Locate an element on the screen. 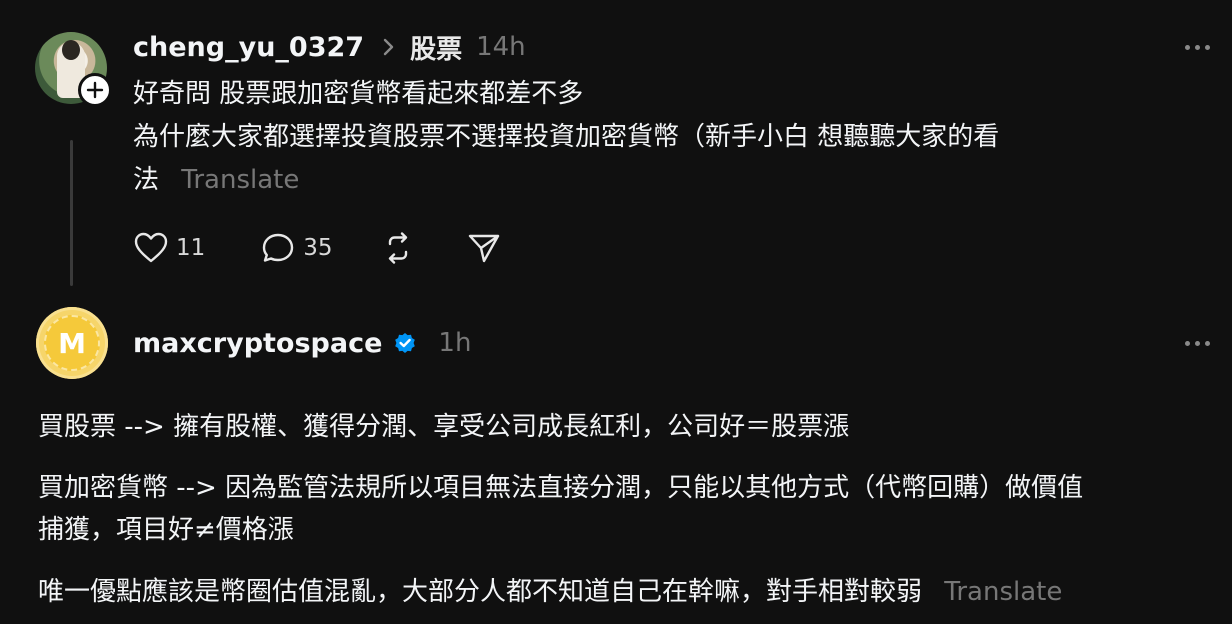 This screenshot has height=624, width=1232. thread-line is located at coordinates (71, 213).